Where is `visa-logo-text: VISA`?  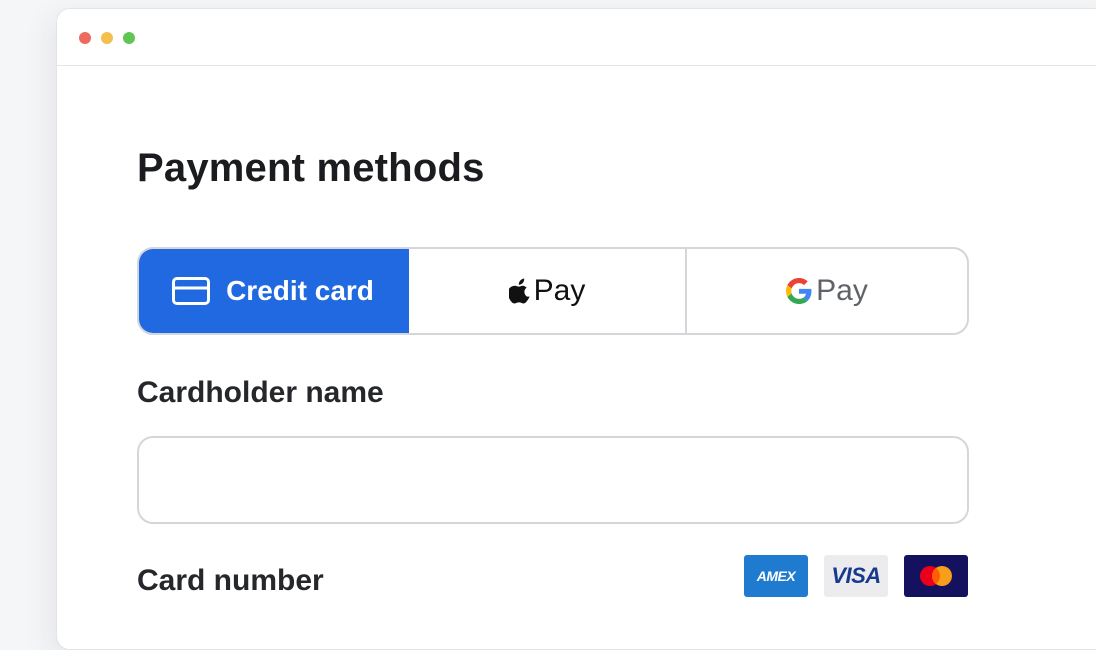 visa-logo-text: VISA is located at coordinates (856, 575).